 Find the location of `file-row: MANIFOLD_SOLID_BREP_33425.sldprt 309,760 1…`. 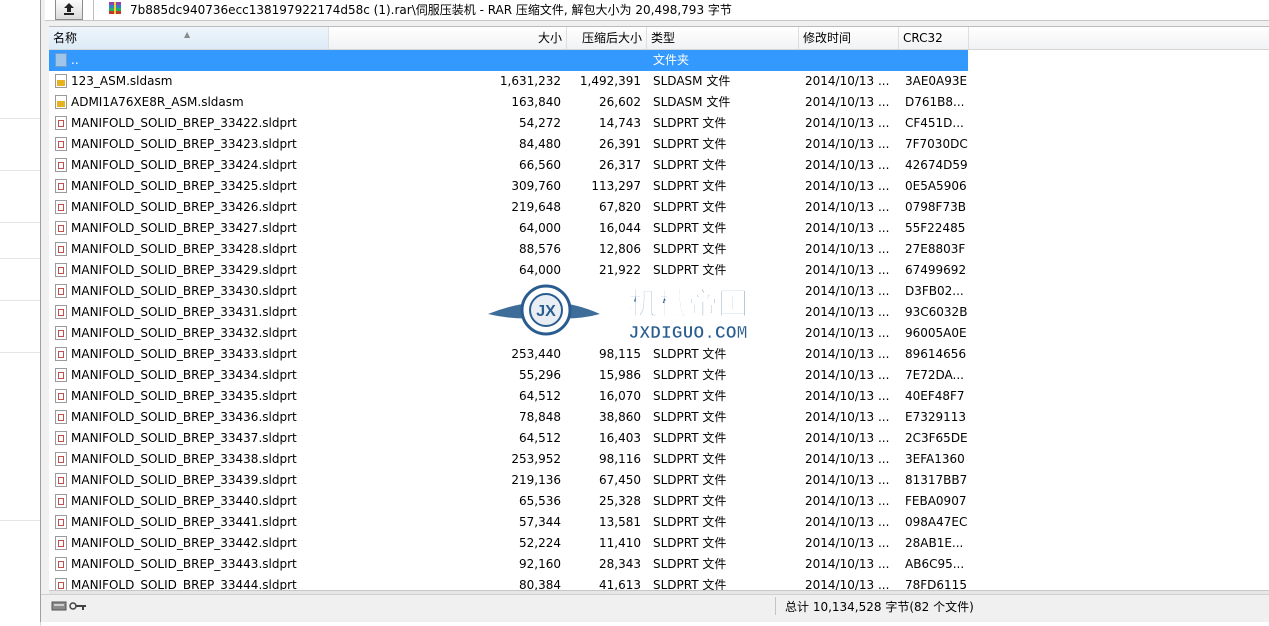

file-row: MANIFOLD_SOLID_BREP_33425.sldprt 309,760 1… is located at coordinates (659, 186).